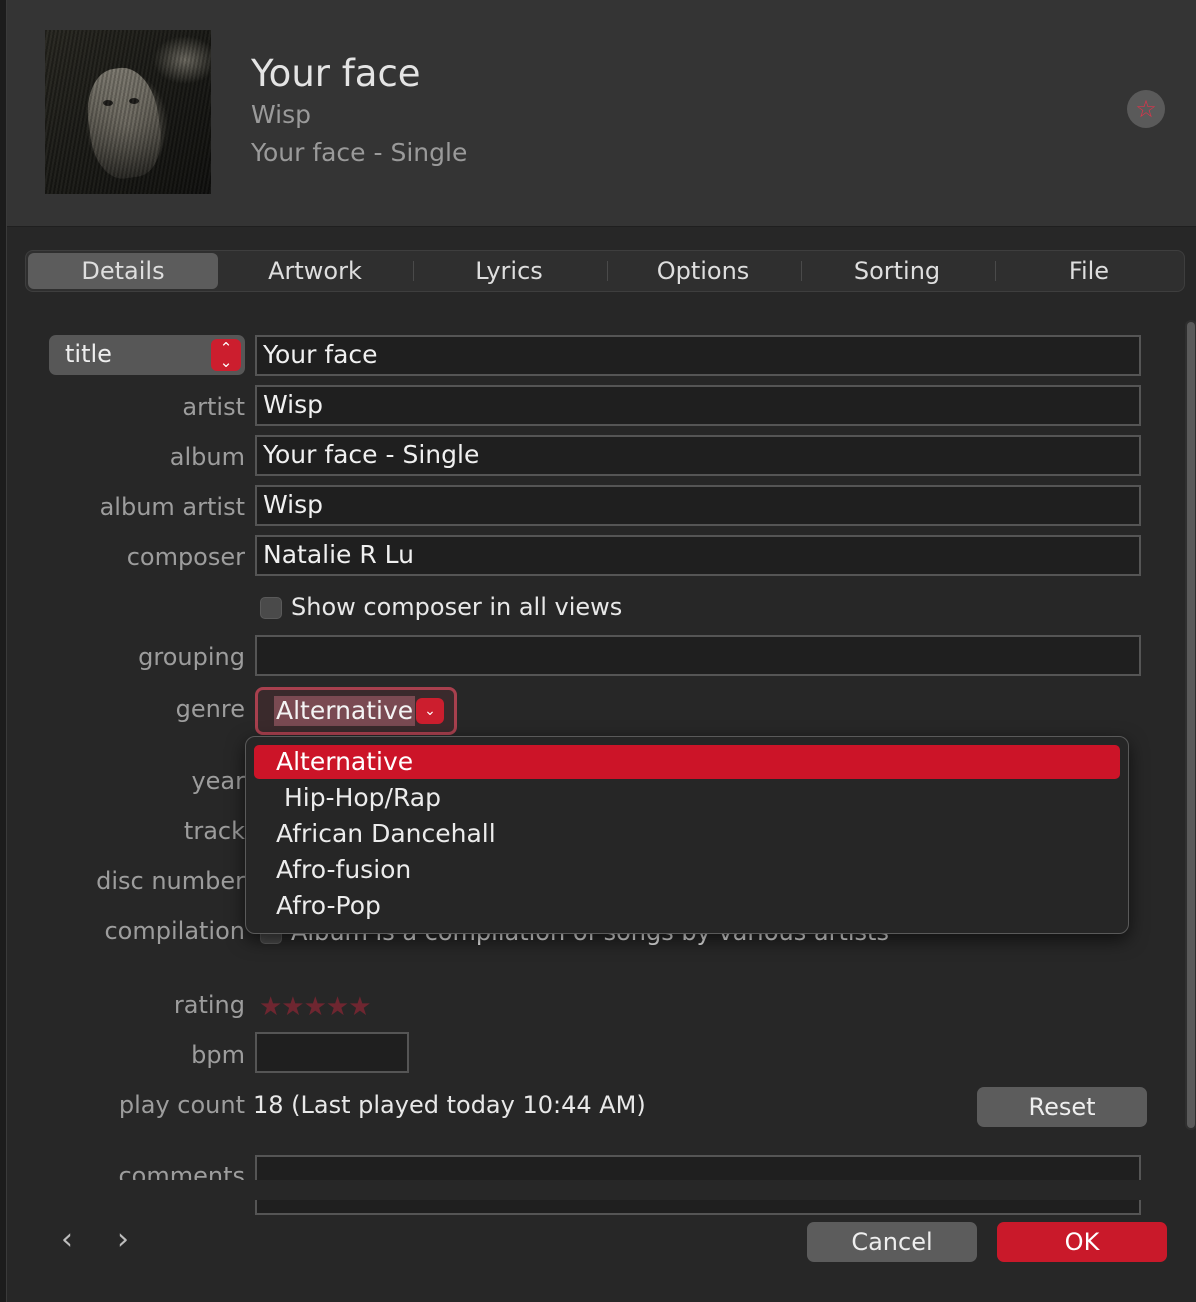  I want to click on compilation-label: compilation, so click(174, 931).